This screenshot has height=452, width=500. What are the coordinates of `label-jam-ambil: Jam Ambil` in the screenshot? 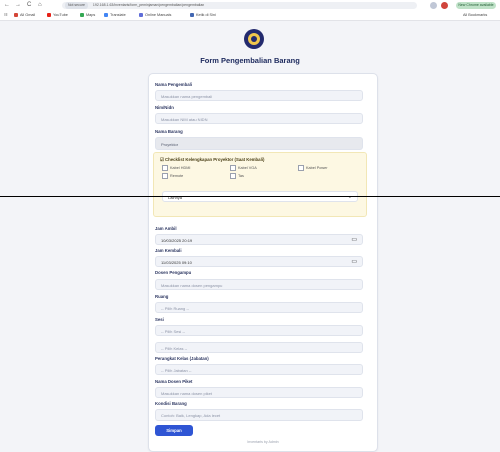 It's located at (166, 228).